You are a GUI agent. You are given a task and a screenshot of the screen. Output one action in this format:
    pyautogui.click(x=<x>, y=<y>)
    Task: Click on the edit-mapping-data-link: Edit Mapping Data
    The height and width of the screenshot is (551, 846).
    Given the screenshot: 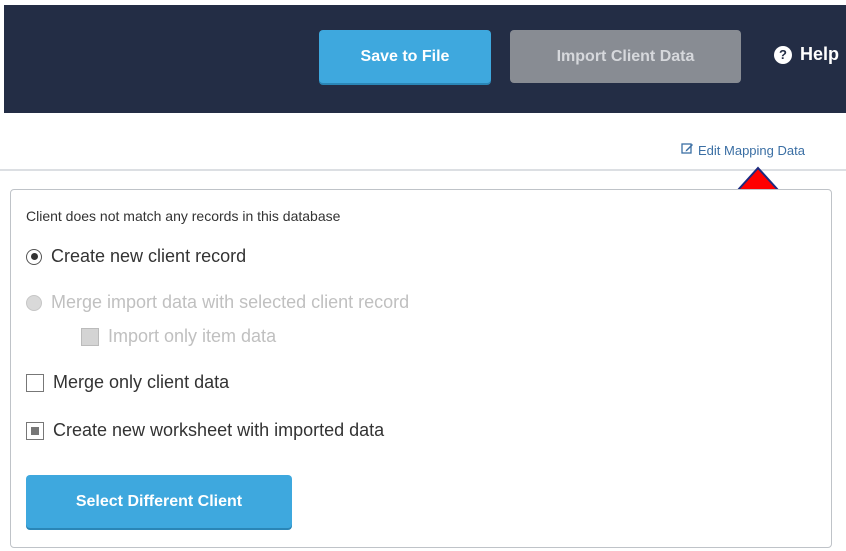 What is the action you would take?
    pyautogui.click(x=743, y=150)
    